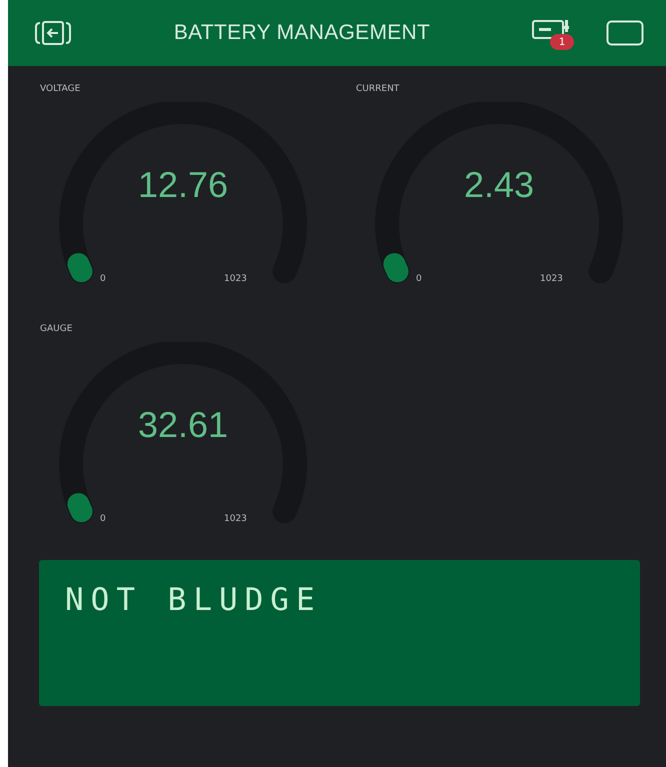 This screenshot has height=767, width=666. Describe the element at coordinates (53, 33) in the screenshot. I see `exit-icon` at that location.